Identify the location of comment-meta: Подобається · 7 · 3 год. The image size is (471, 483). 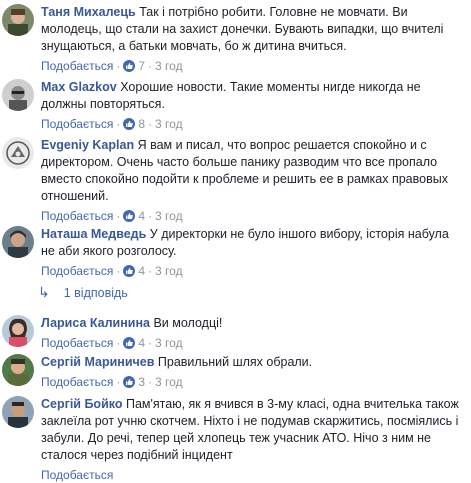
(112, 66).